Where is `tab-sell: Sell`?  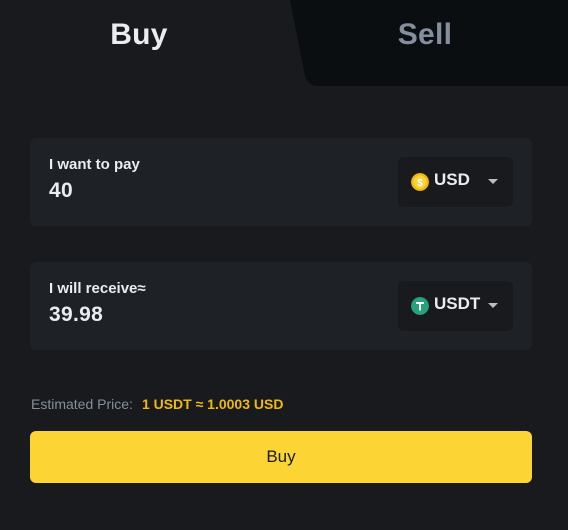 tab-sell: Sell is located at coordinates (425, 35).